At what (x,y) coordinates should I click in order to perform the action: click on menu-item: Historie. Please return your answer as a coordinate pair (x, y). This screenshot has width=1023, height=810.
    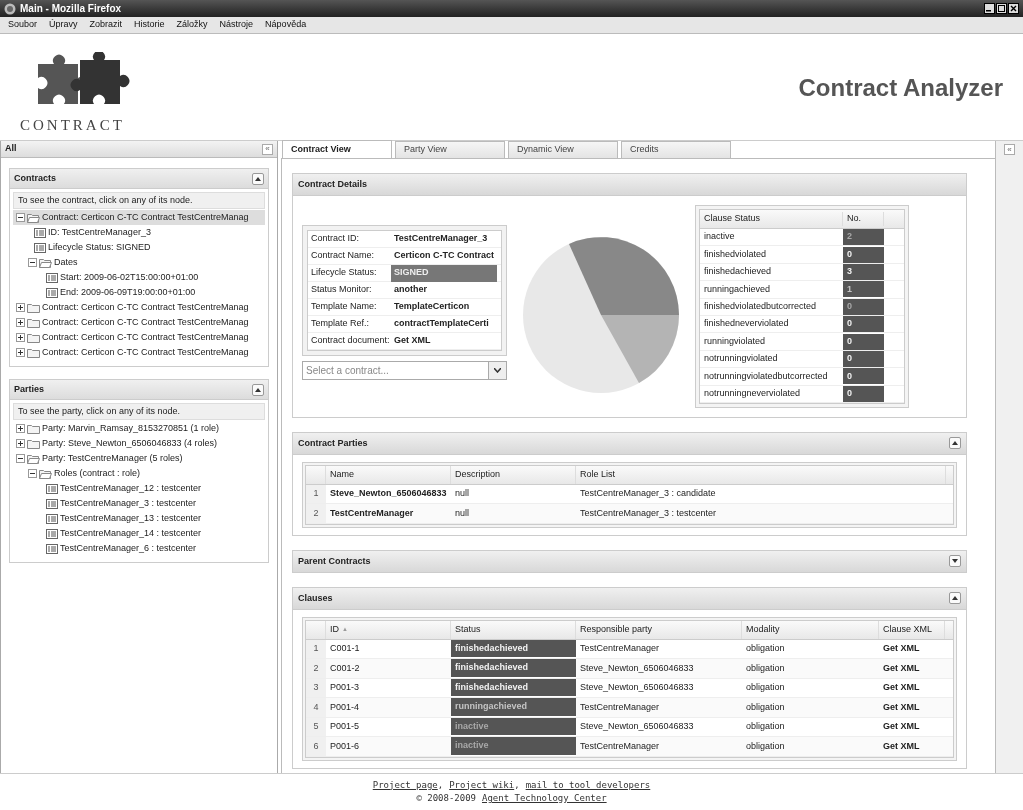
    Looking at the image, I should click on (149, 25).